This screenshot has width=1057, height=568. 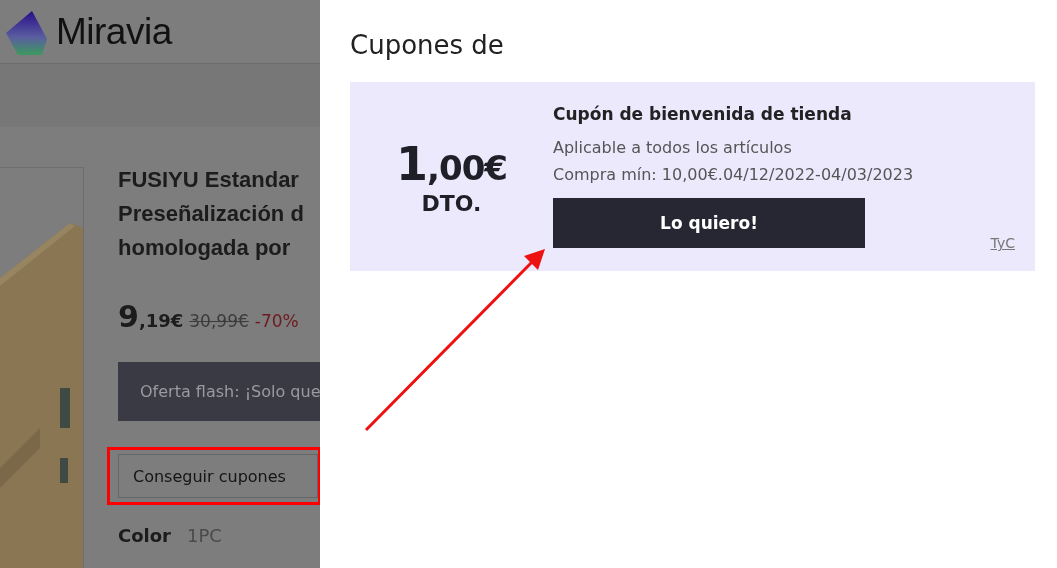 What do you see at coordinates (451, 203) in the screenshot?
I see `discount-label: DTO.` at bounding box center [451, 203].